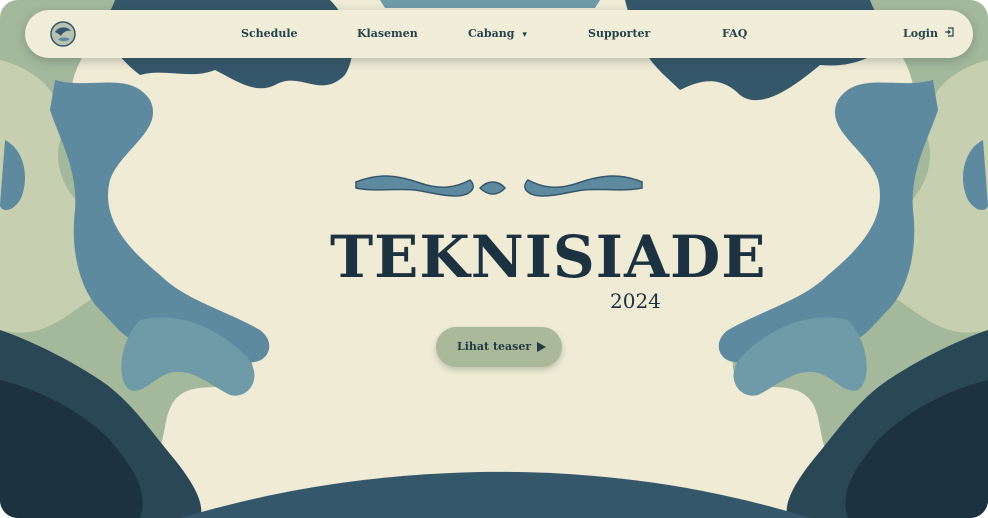 This screenshot has width=988, height=518. Describe the element at coordinates (619, 34) in the screenshot. I see `nav-supporter: Supporter` at that location.